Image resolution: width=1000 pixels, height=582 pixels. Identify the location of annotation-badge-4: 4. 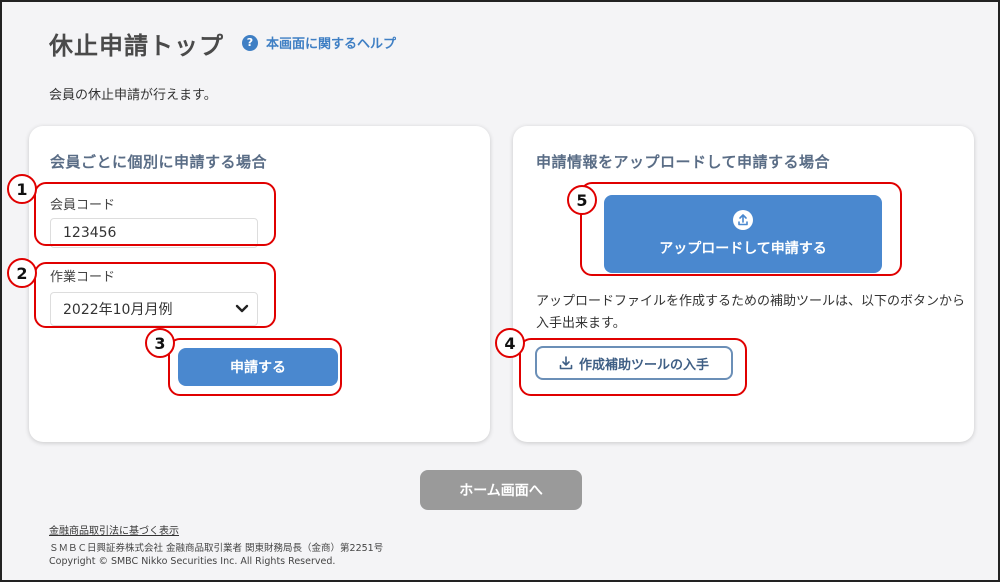
(510, 343).